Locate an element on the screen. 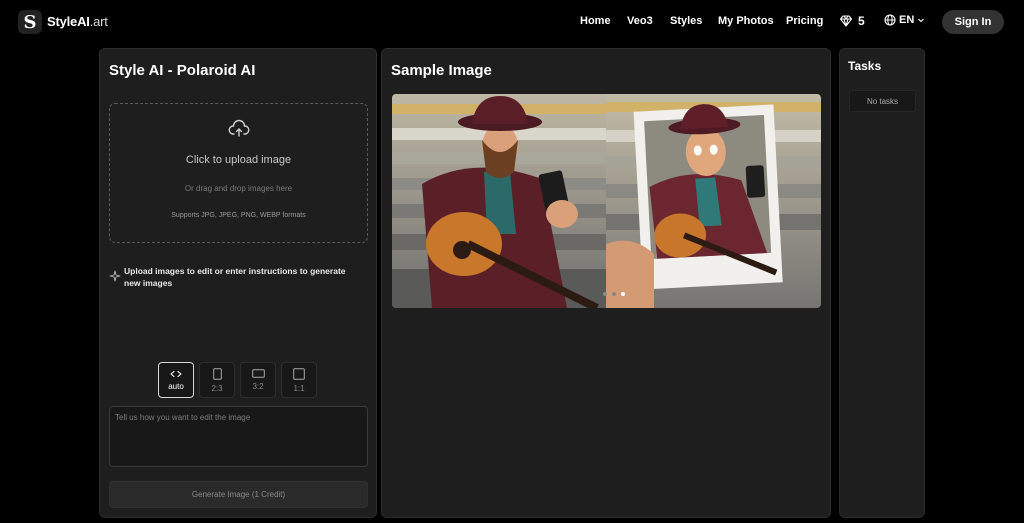 The height and width of the screenshot is (523, 1024). credits-counter: 5 is located at coordinates (852, 21).